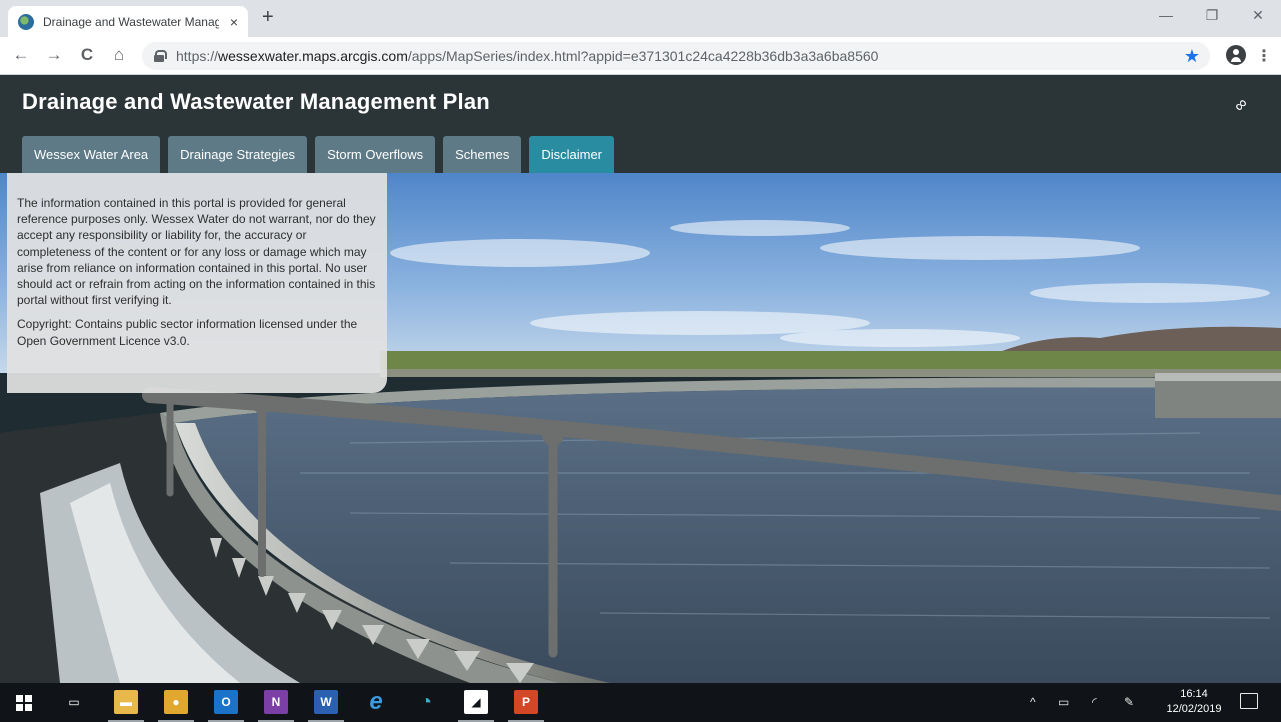  Describe the element at coordinates (91, 154) in the screenshot. I see `tab-wessex-water-area: Wessex Water Area` at that location.